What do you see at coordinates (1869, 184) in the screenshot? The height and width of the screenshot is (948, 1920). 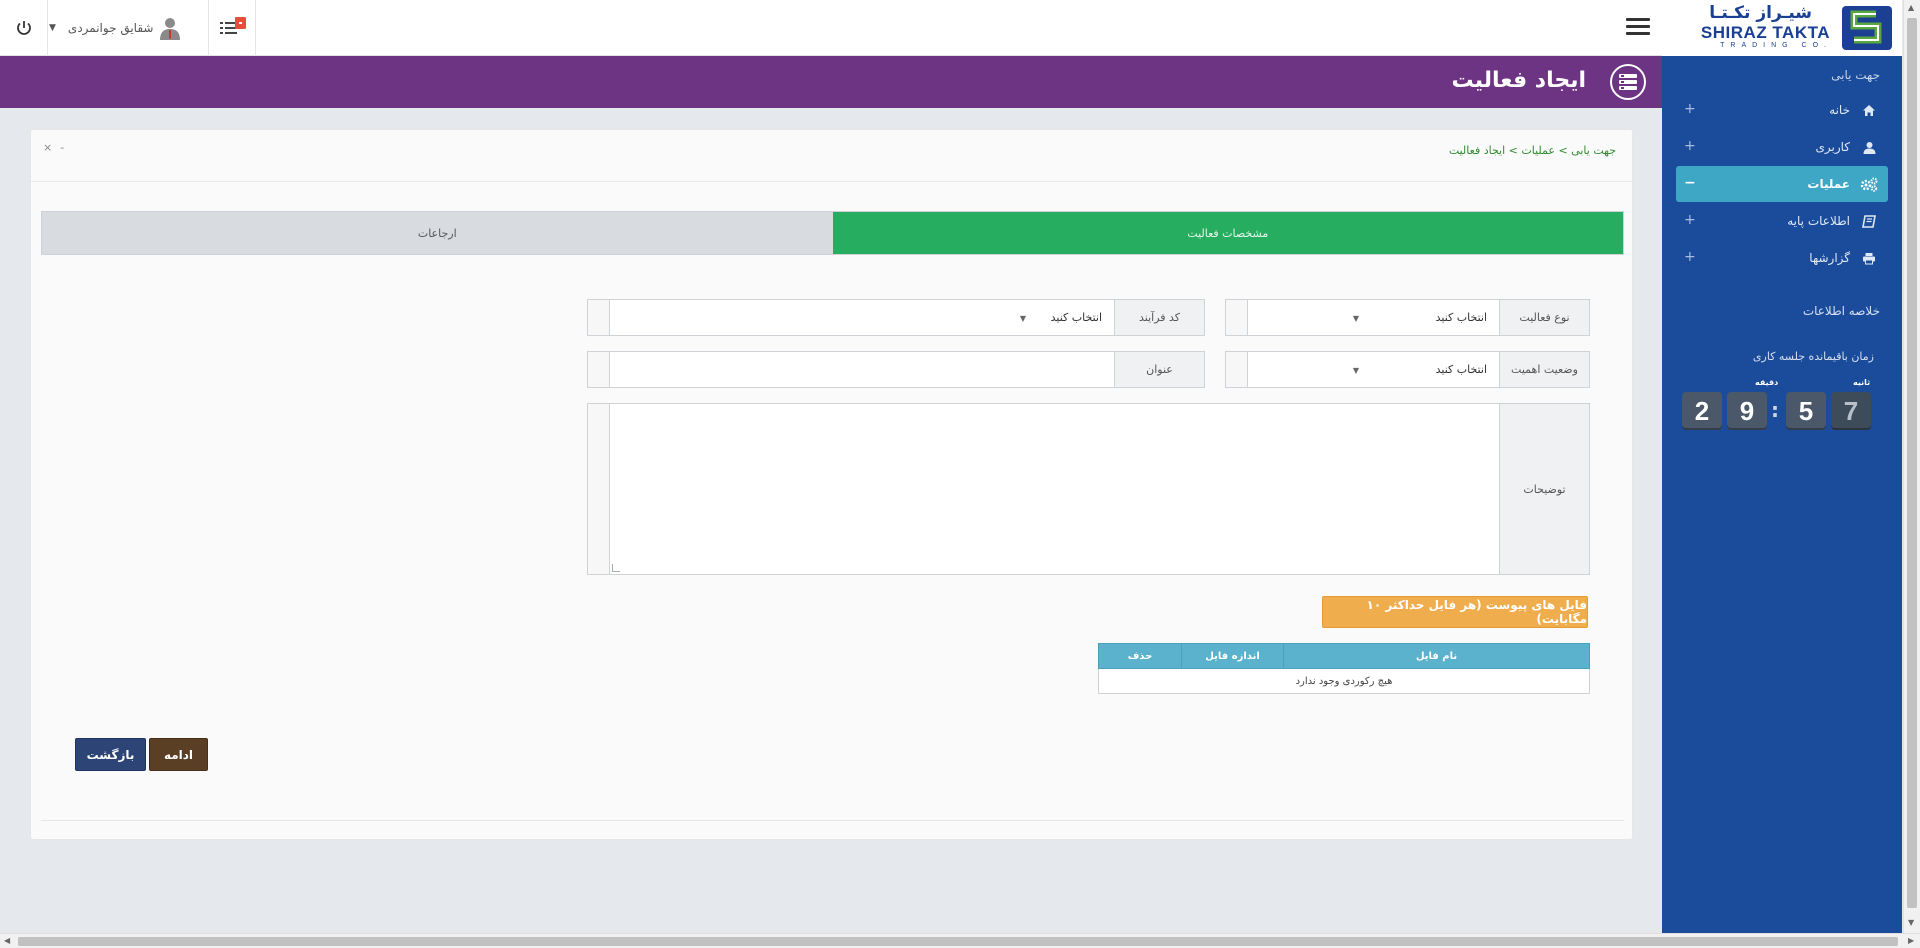 I see `gears-icon` at bounding box center [1869, 184].